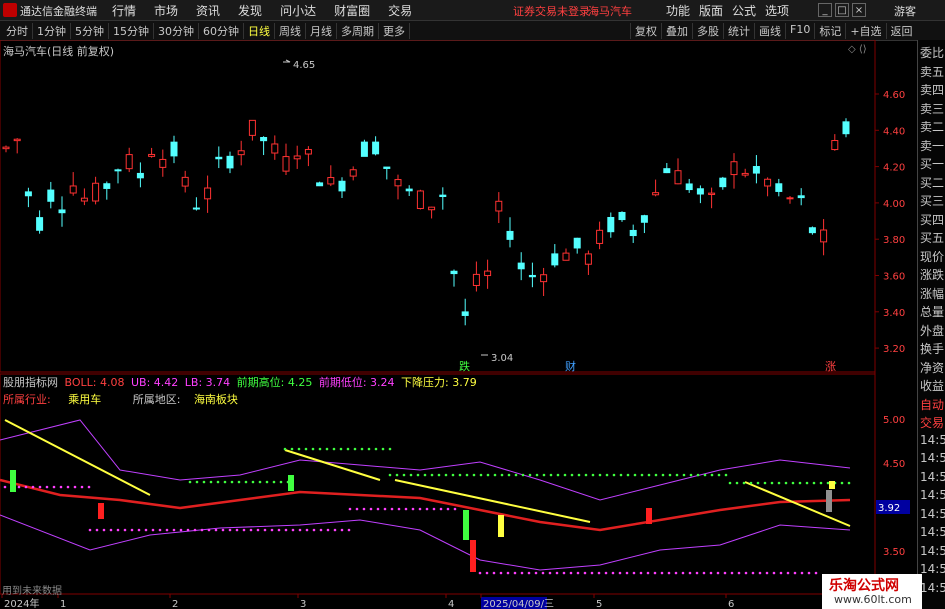  What do you see at coordinates (829, 31) in the screenshot?
I see `tool-mark: 标记` at bounding box center [829, 31].